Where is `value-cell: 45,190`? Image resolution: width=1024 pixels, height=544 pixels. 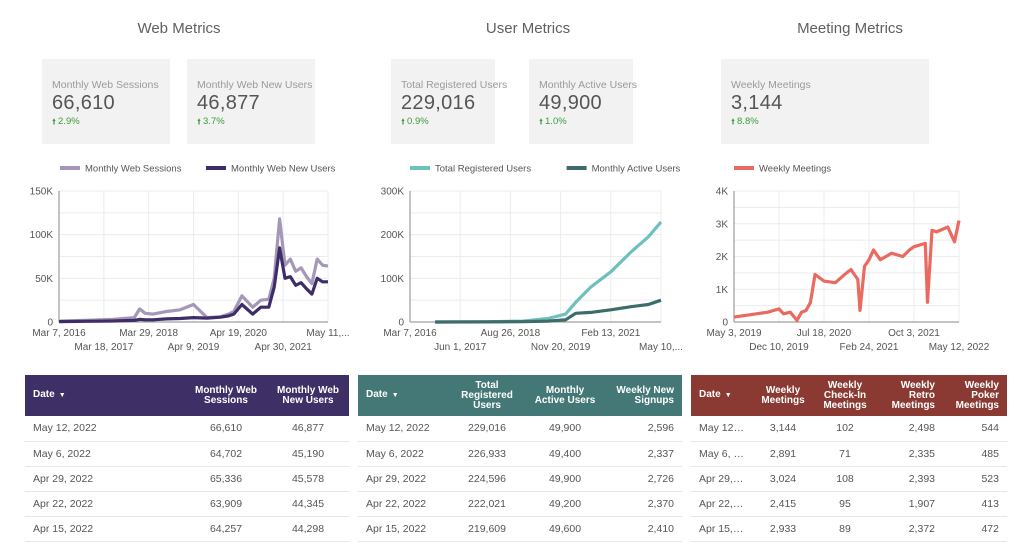
value-cell: 45,190 is located at coordinates (308, 454).